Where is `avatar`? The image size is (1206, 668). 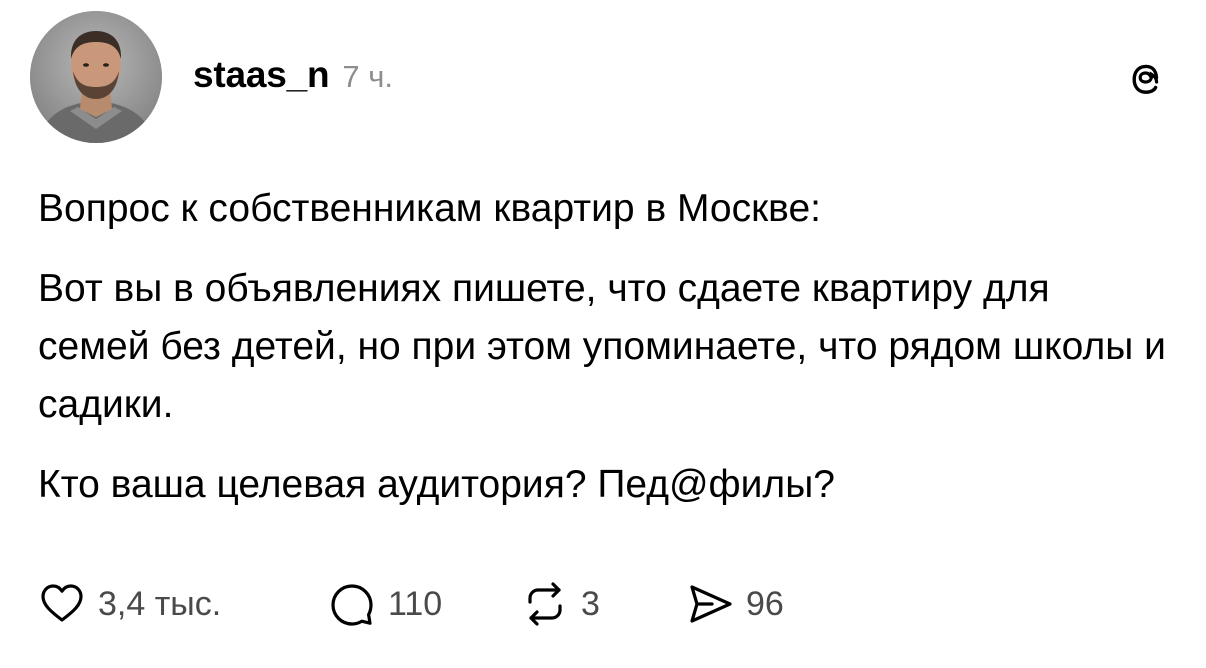
avatar is located at coordinates (96, 77).